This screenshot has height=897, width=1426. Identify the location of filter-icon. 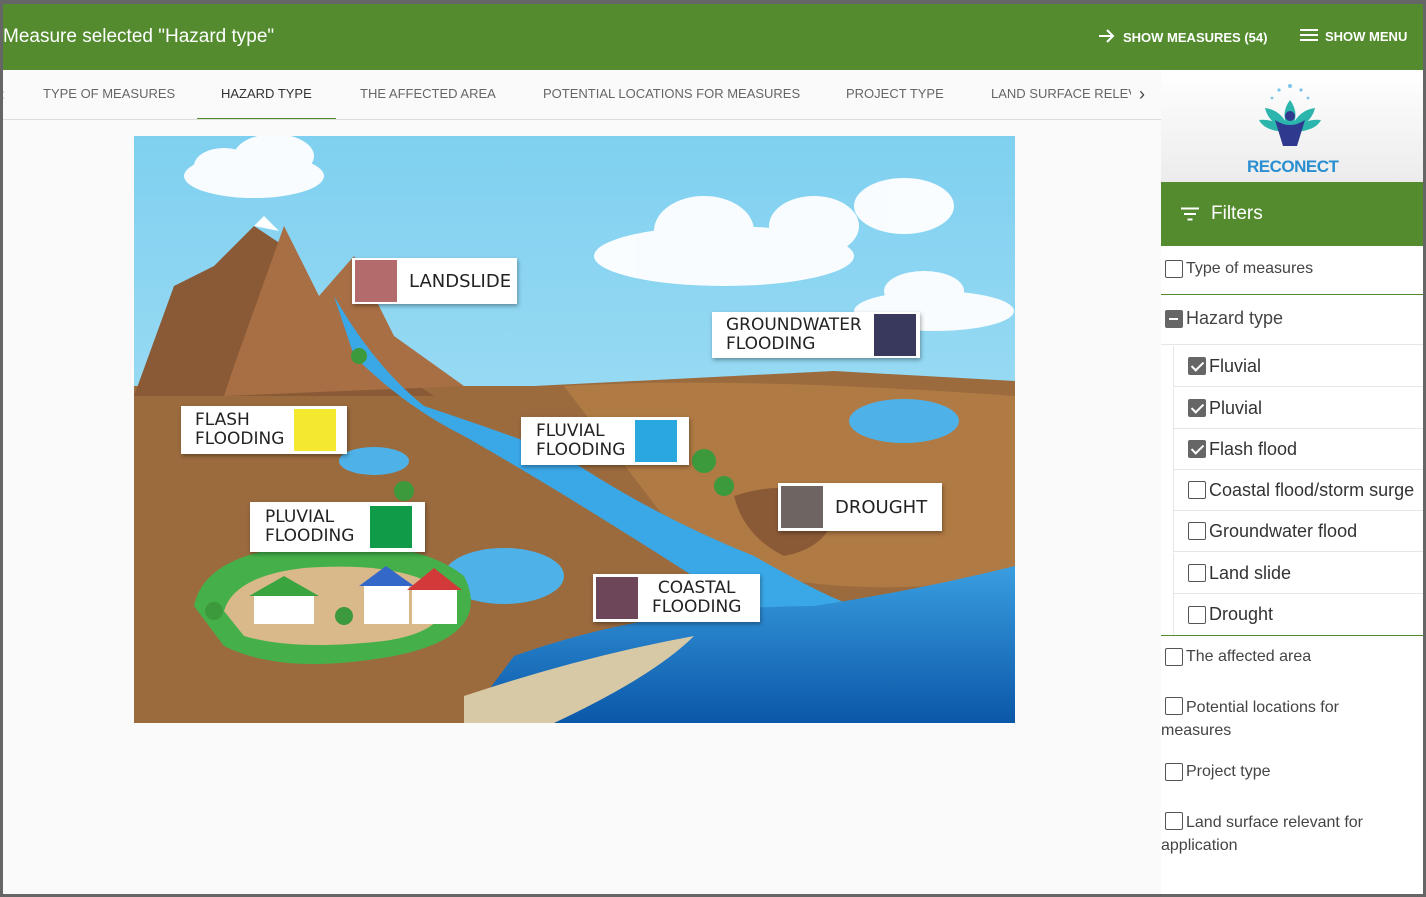
(1190, 214).